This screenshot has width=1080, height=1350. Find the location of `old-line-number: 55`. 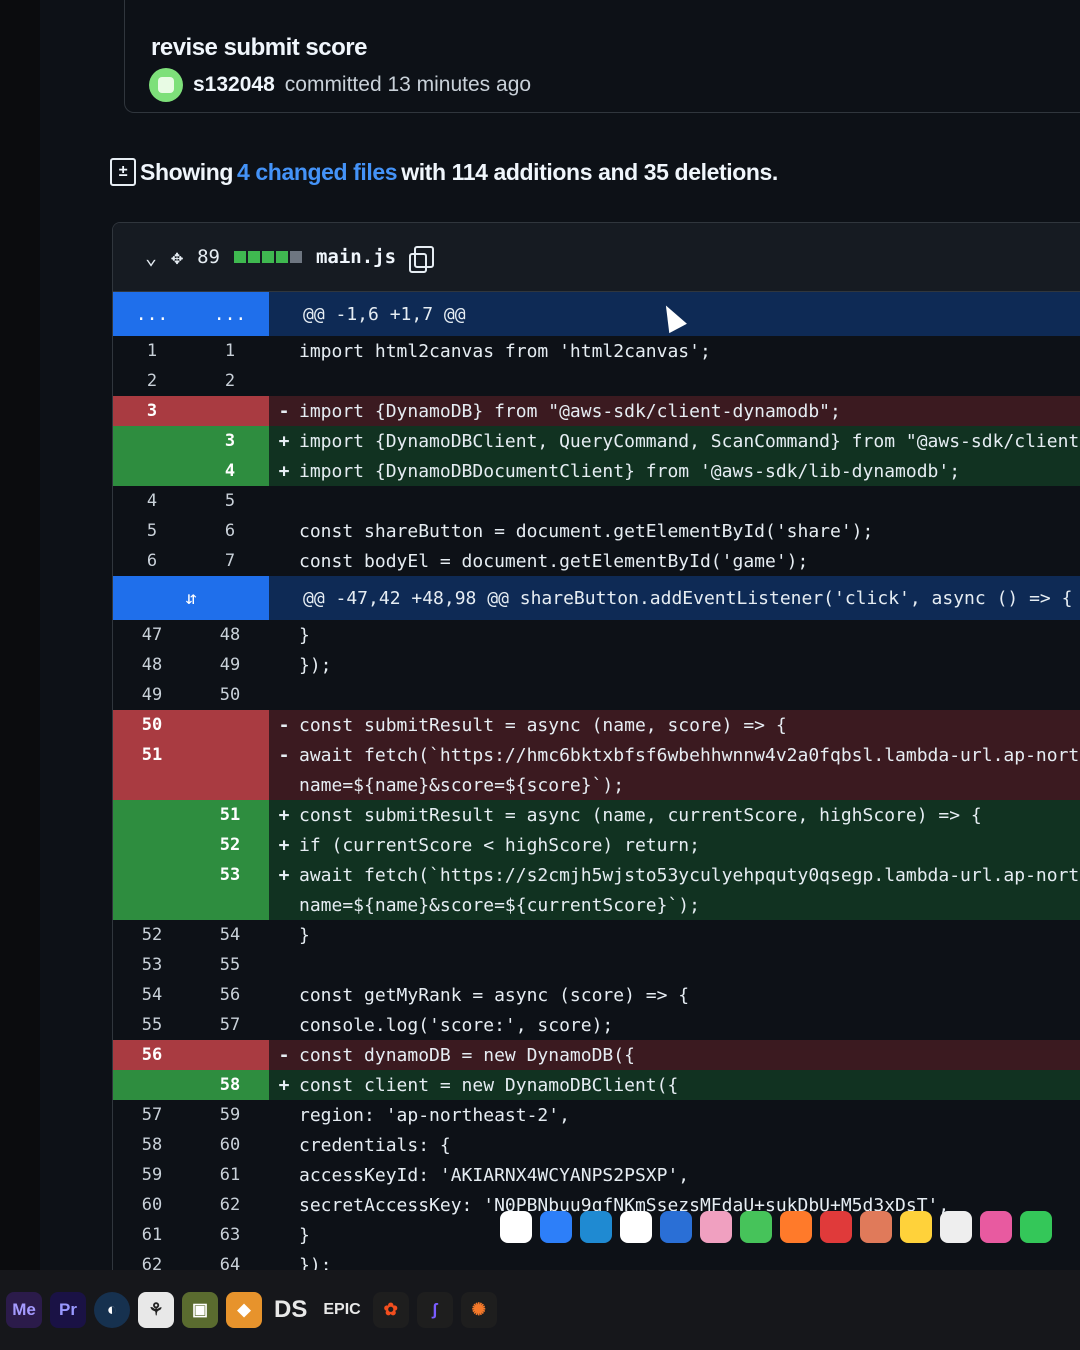

old-line-number: 55 is located at coordinates (152, 1025).